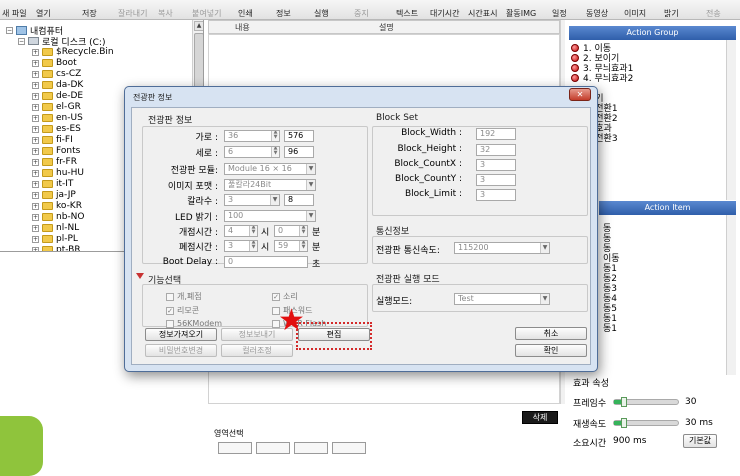  What do you see at coordinates (635, 9) in the screenshot?
I see `toolbar-button-16: 이미지` at bounding box center [635, 9].